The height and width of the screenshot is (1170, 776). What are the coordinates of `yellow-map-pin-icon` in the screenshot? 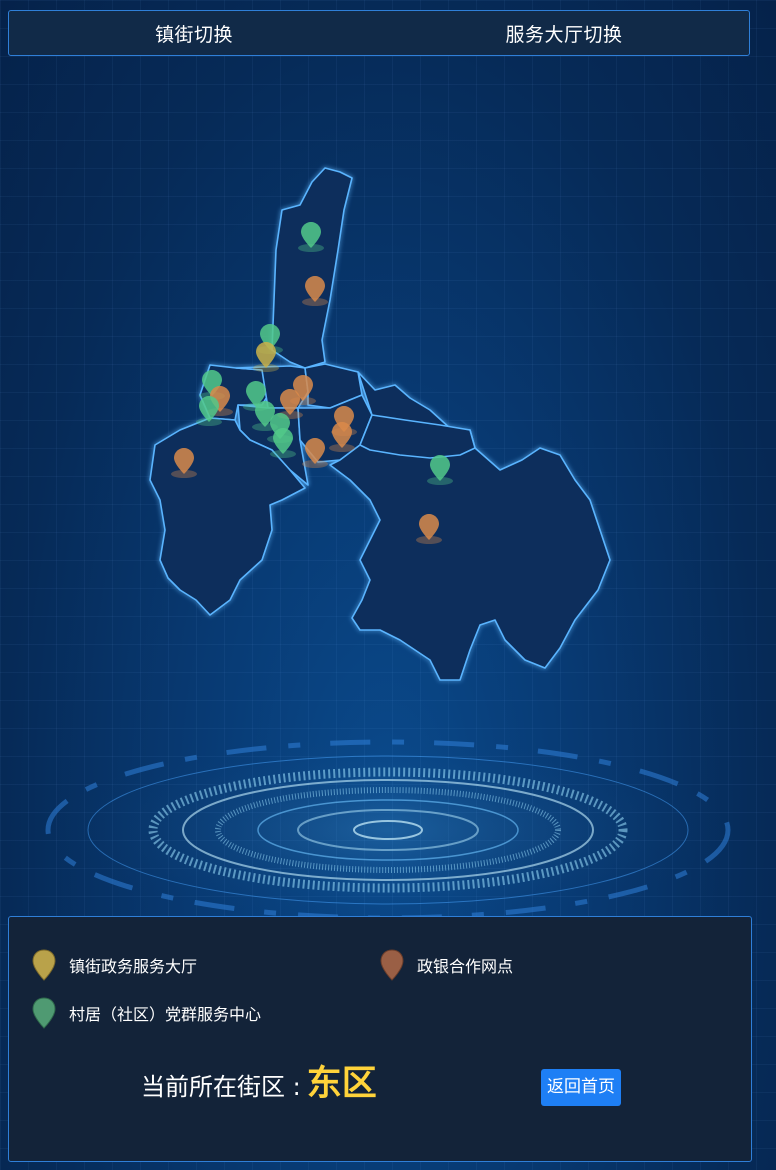 It's located at (44, 965).